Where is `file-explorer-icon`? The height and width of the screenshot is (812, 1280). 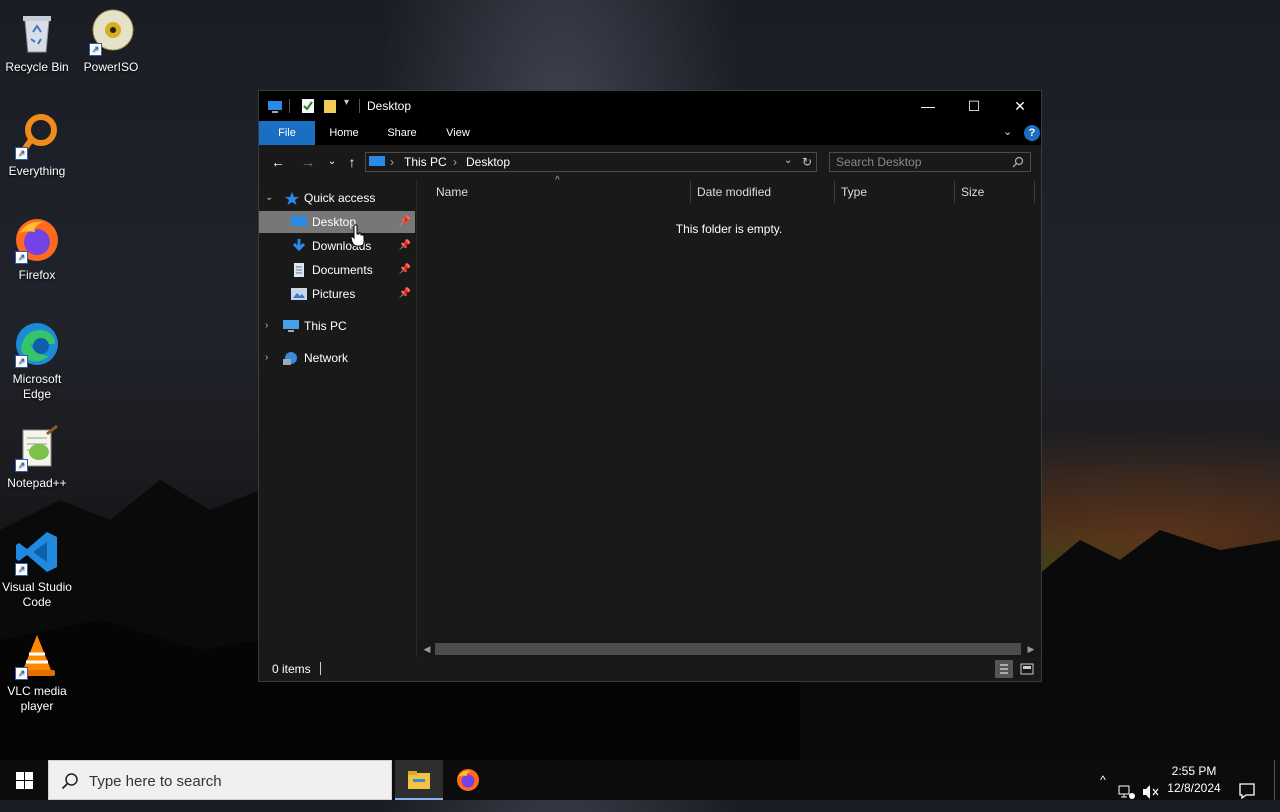
file-explorer-icon is located at coordinates (419, 780).